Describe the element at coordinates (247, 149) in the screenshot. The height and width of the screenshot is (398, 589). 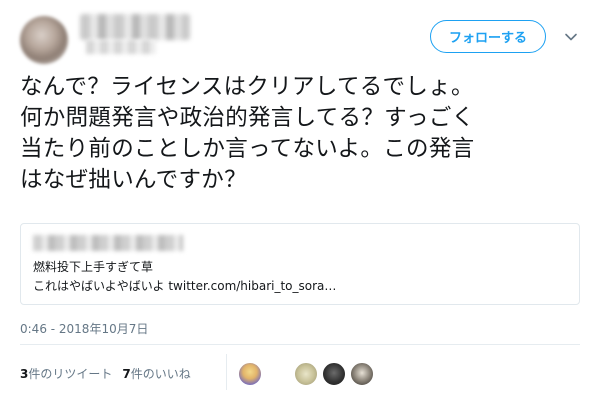
I see `tweet-text-line: 当たり前のことしか言ってないよ。この発言` at that location.